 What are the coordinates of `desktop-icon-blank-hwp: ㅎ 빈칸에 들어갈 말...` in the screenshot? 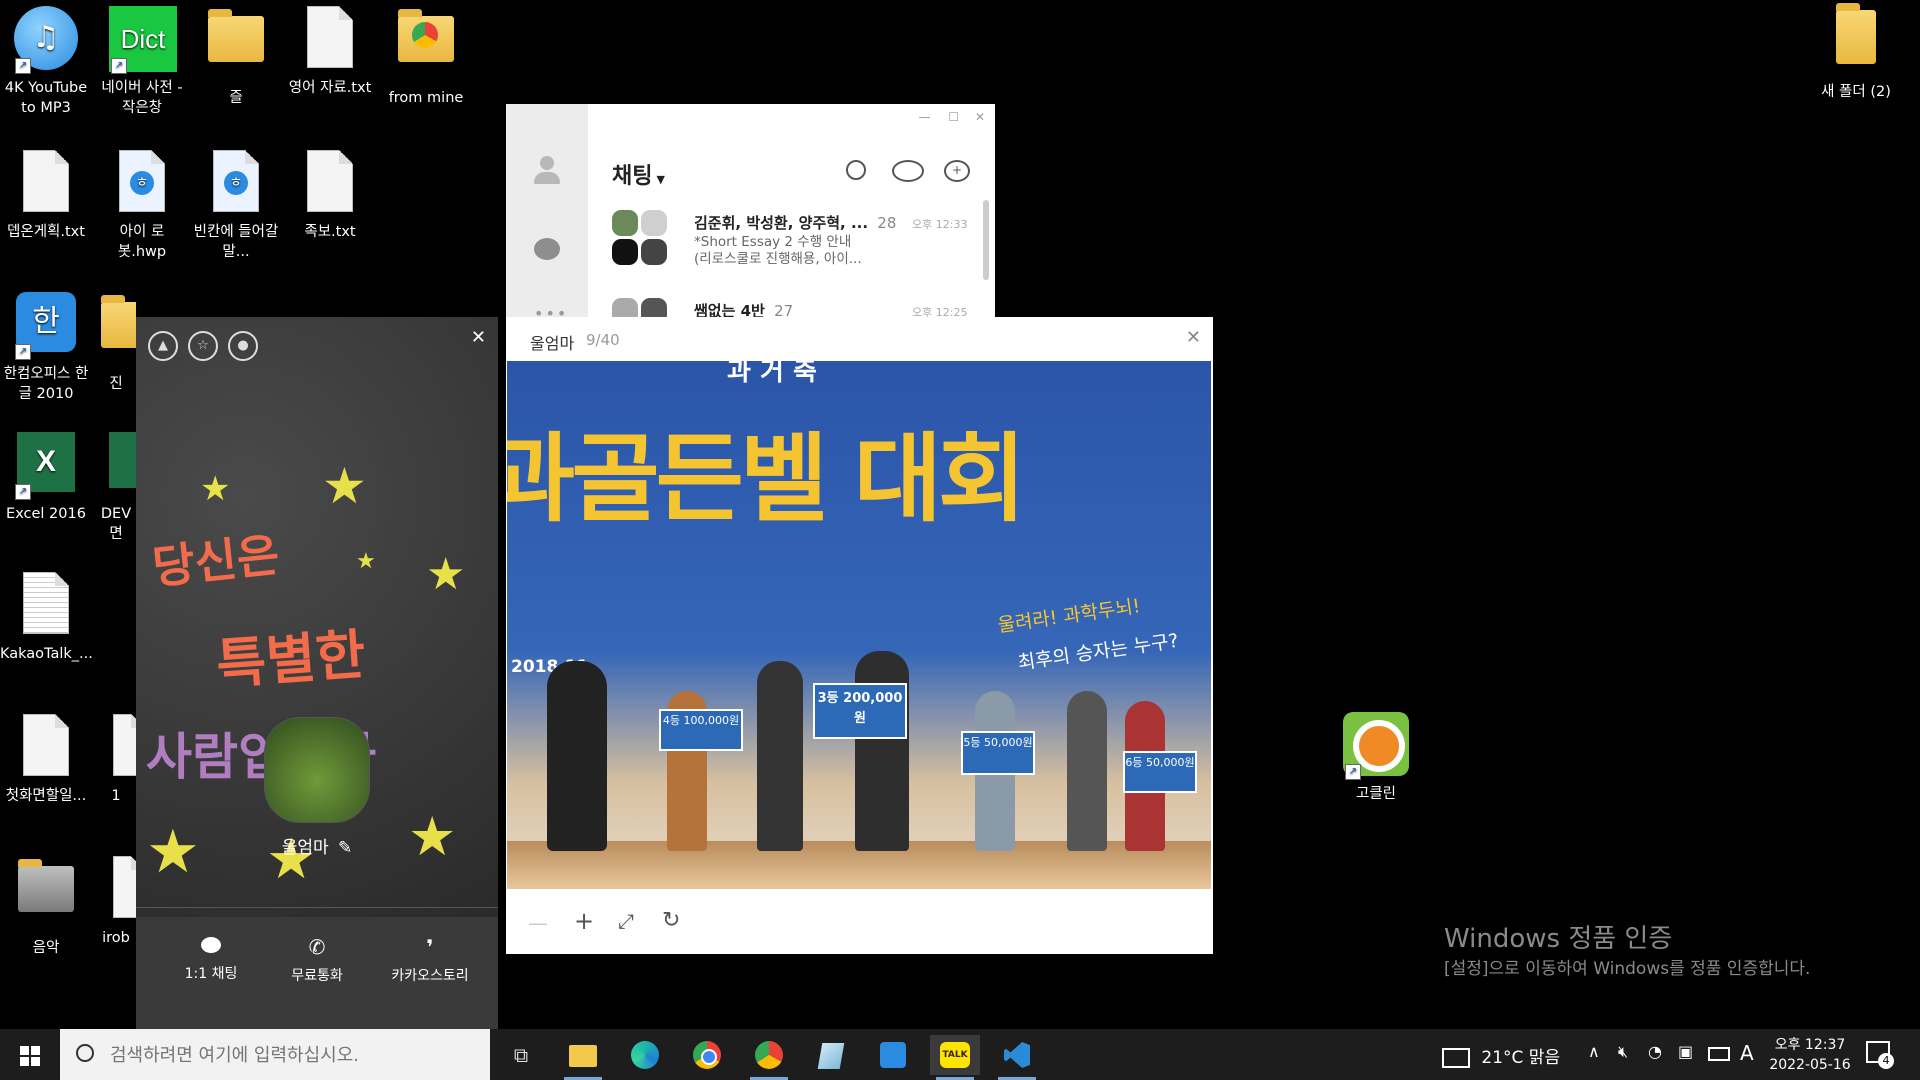 It's located at (236, 206).